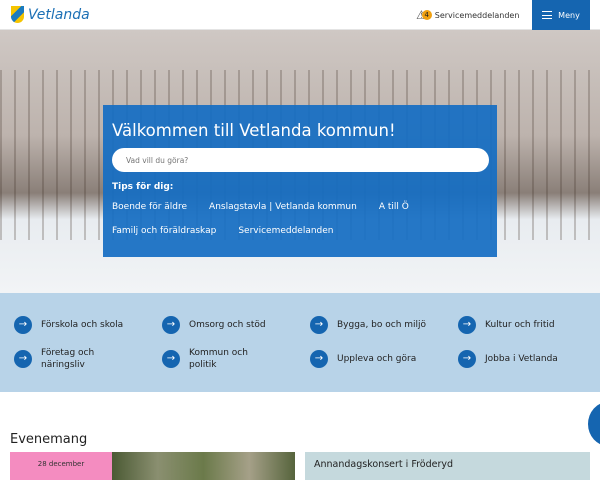 The width and height of the screenshot is (600, 480). I want to click on quick-link-label: Omsorg och stöd, so click(227, 325).